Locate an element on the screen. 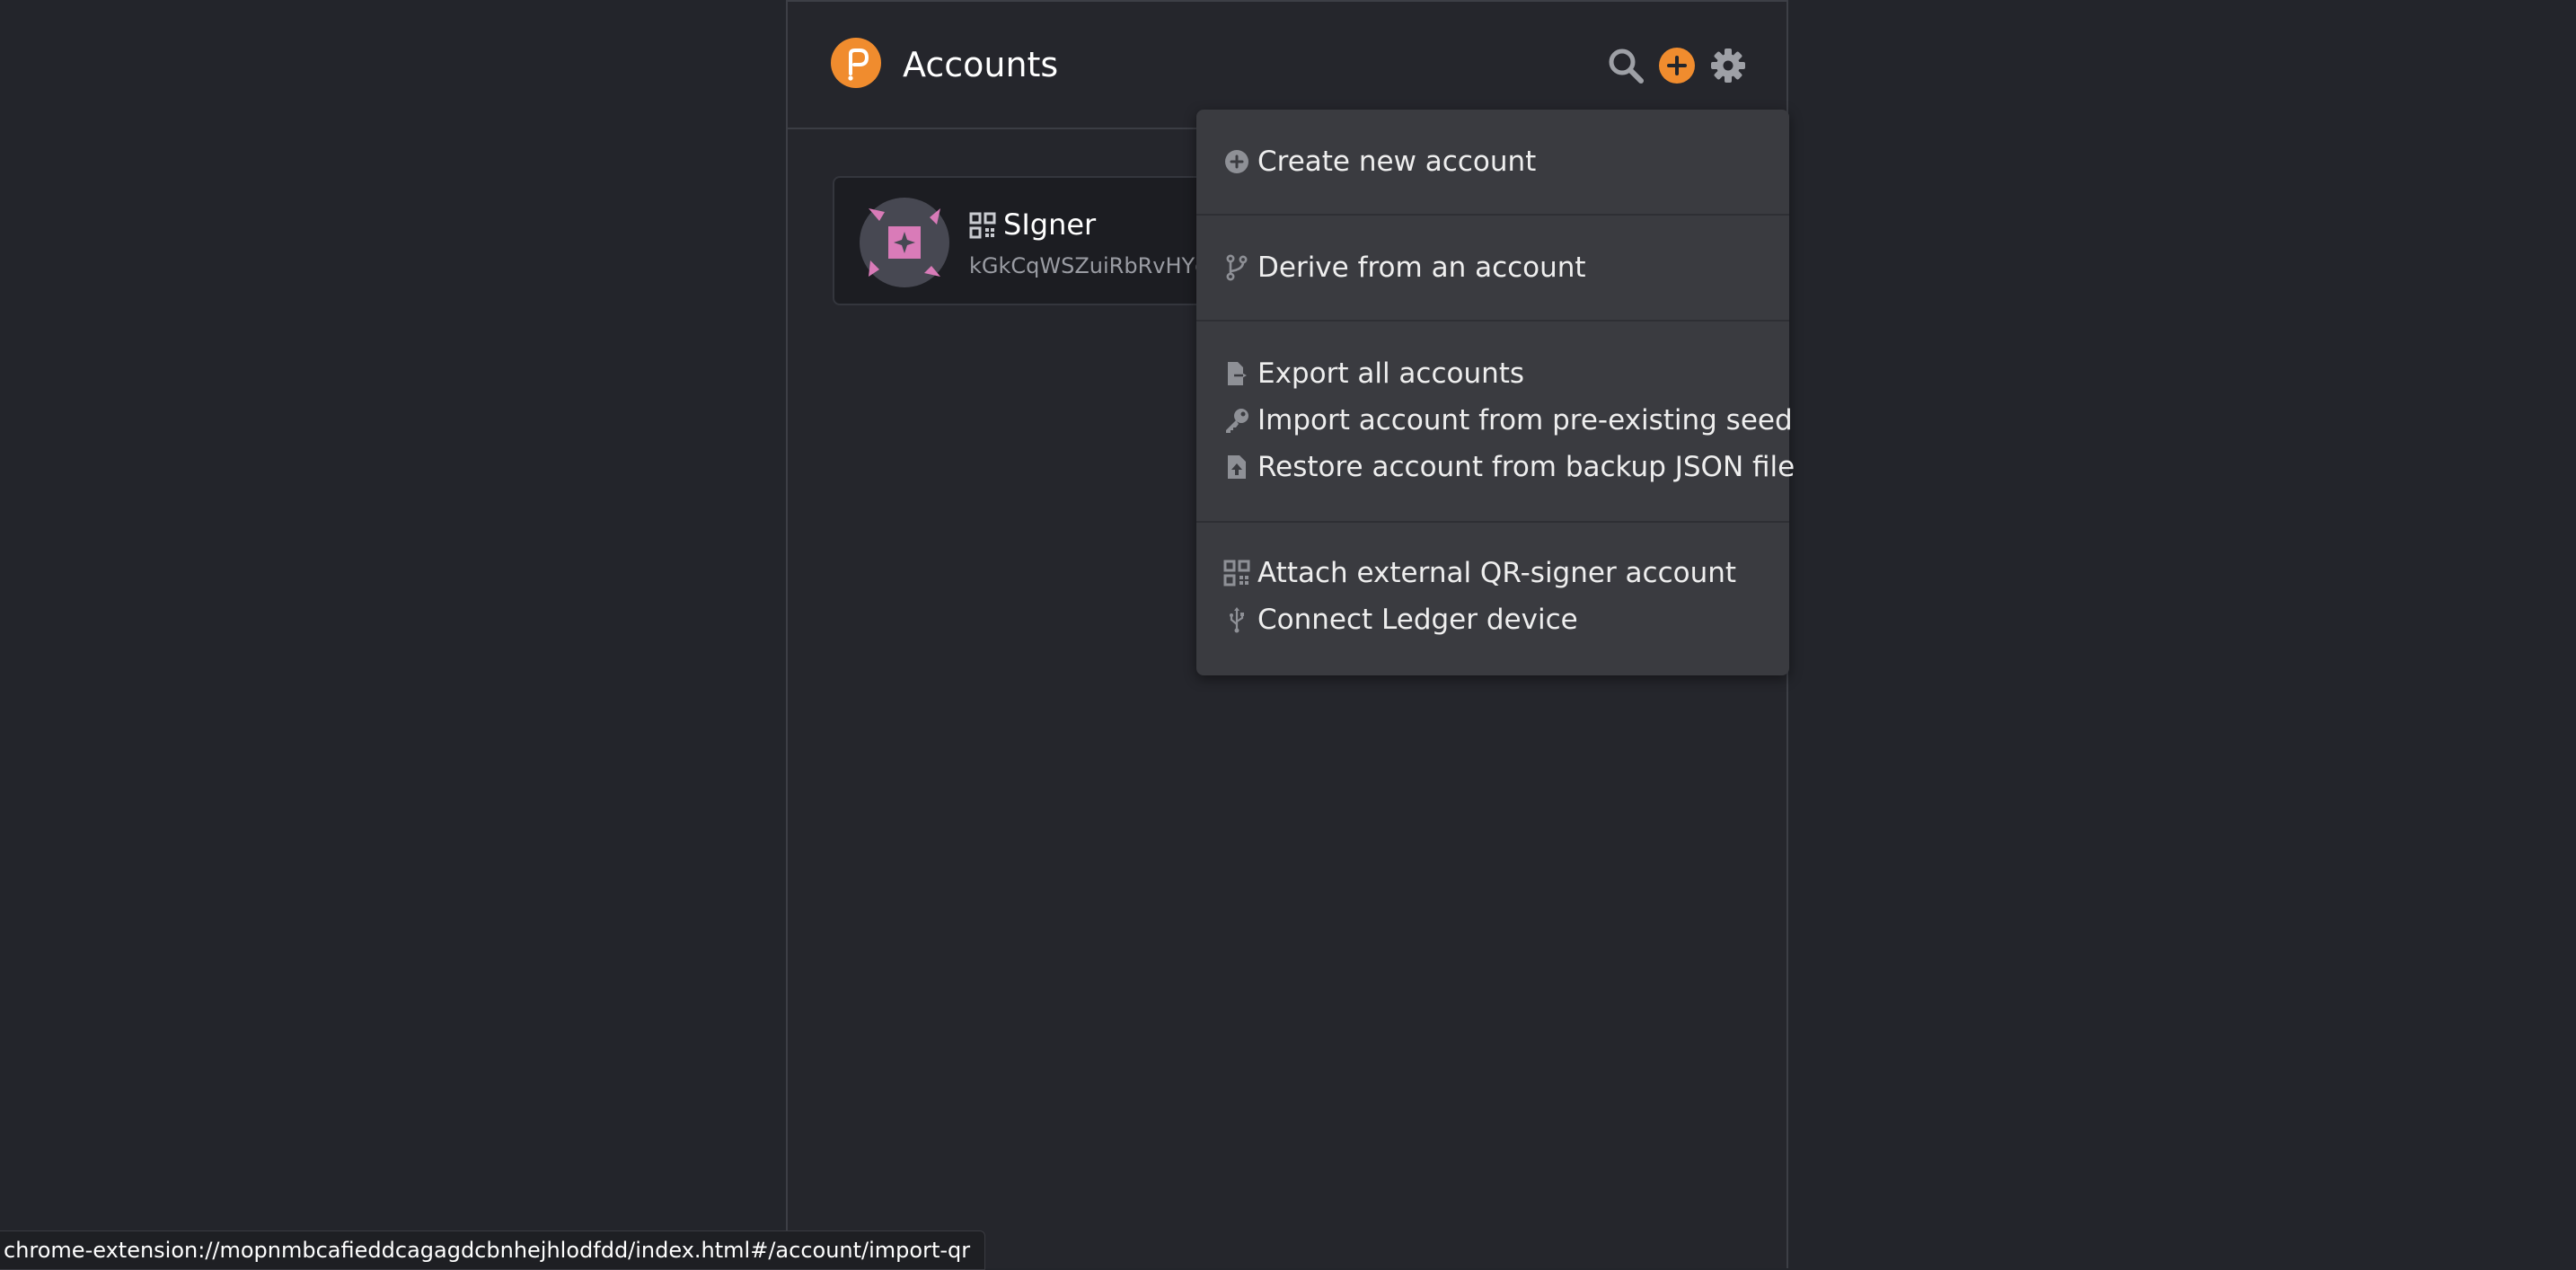 This screenshot has height=1270, width=2576. menu-item-import-from-seed: Import account from pre-existing seed is located at coordinates (1508, 421).